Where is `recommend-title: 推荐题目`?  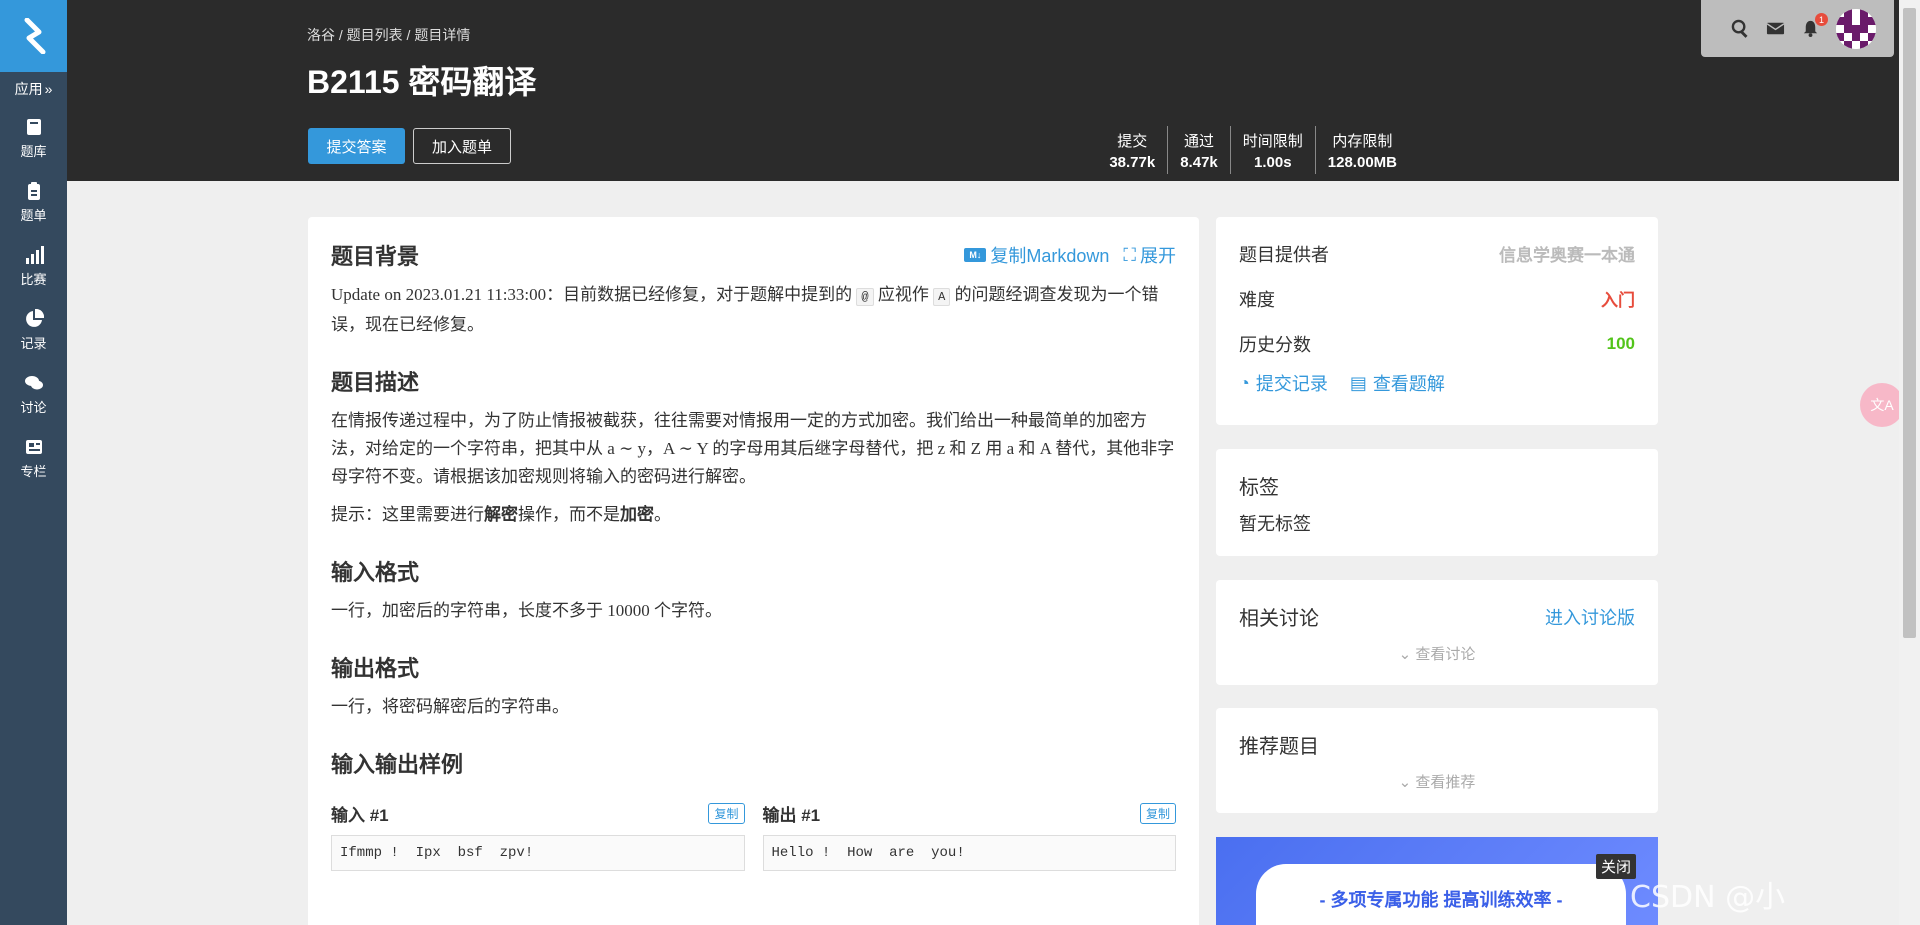
recommend-title: 推荐题目 is located at coordinates (1279, 747).